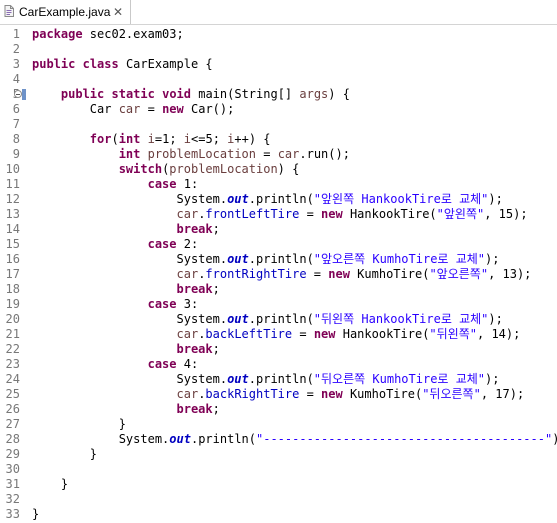 This screenshot has height=523, width=557. Describe the element at coordinates (389, 274) in the screenshot. I see `code-token: KumhoTire(` at that location.